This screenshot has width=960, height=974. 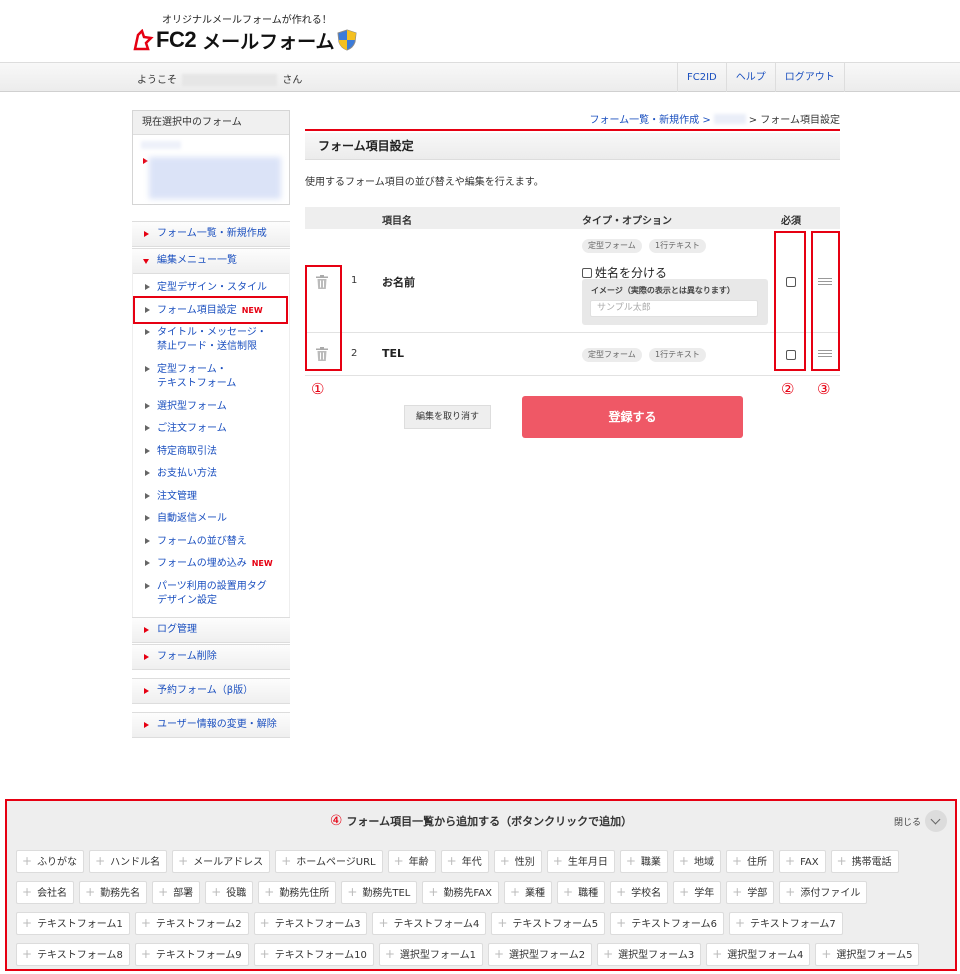 I want to click on column-name: 項目名, so click(x=397, y=221).